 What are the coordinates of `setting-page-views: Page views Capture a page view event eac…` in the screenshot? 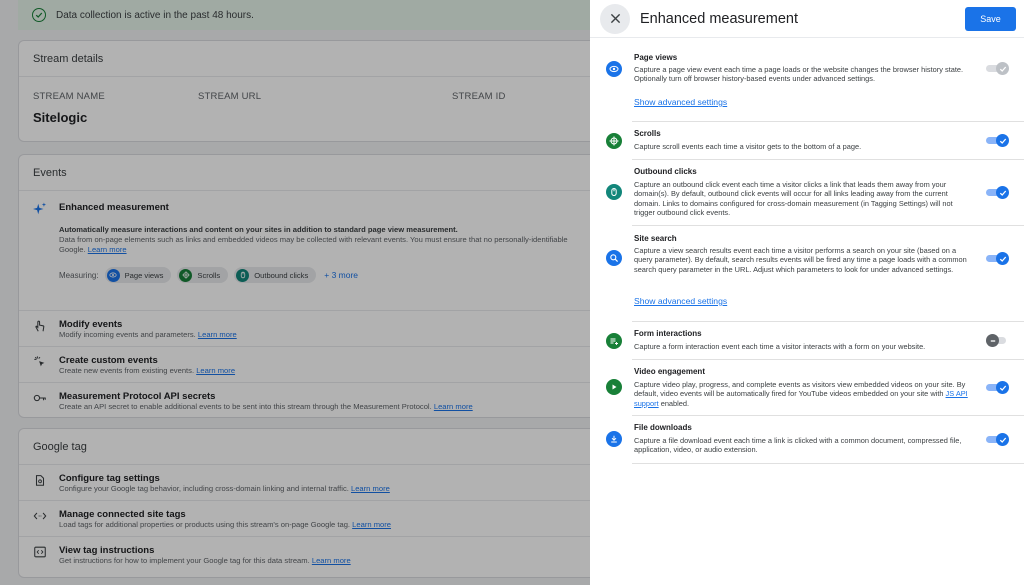 It's located at (807, 81).